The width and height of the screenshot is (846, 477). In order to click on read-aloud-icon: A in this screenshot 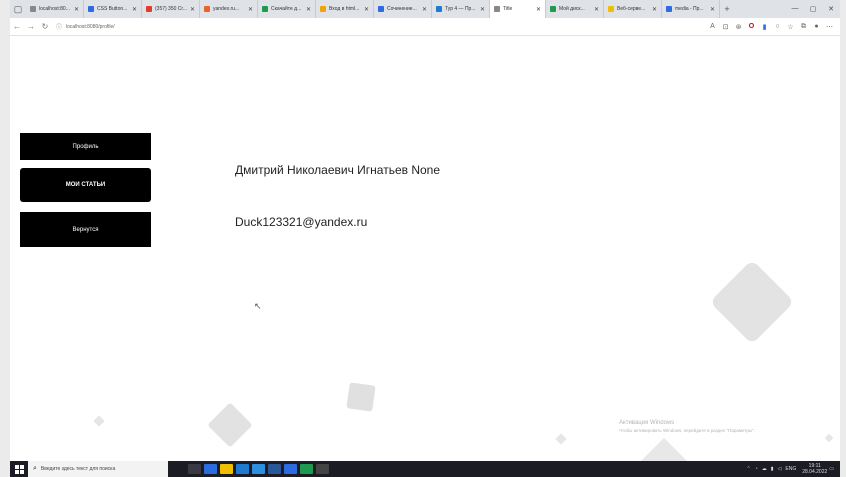, I will do `click(712, 26)`.